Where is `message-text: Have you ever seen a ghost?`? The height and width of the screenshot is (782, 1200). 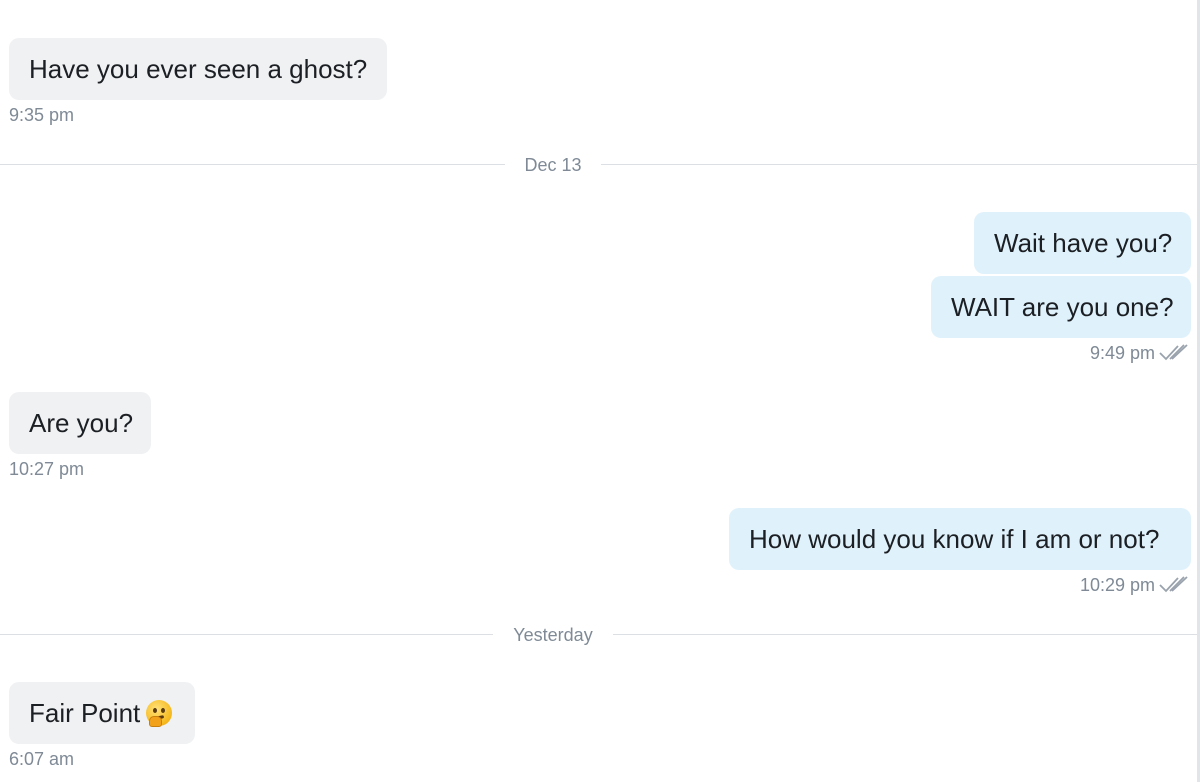
message-text: Have you ever seen a ghost? is located at coordinates (198, 69).